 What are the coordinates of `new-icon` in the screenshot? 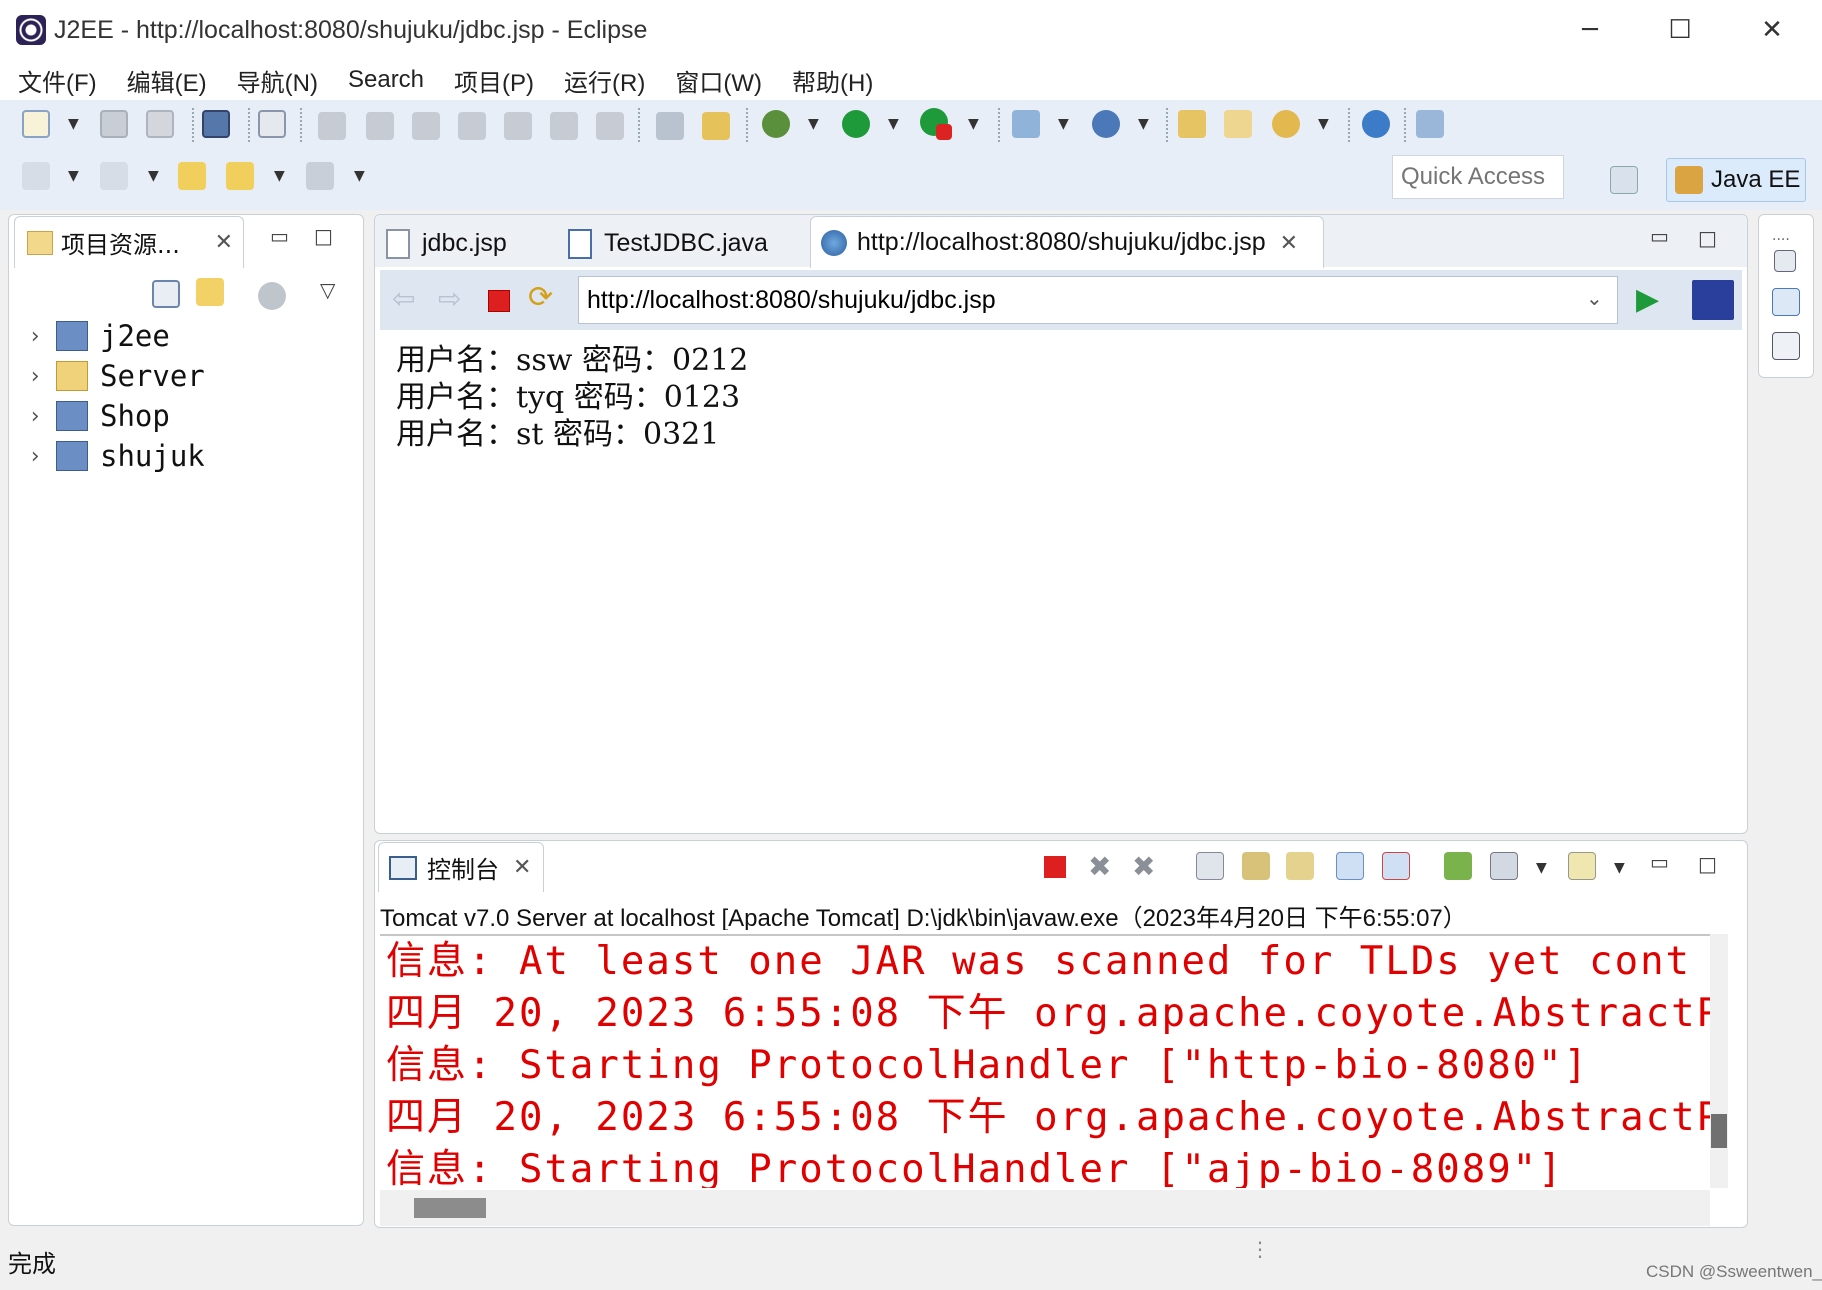 It's located at (36, 124).